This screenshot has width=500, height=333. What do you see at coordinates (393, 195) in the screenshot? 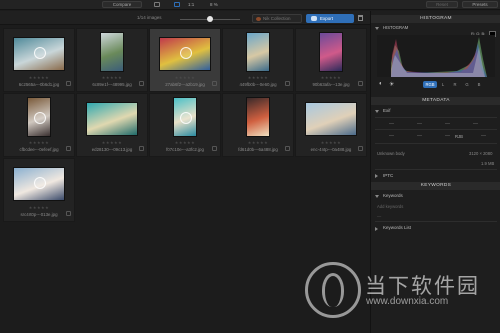
I see `keywords-label: Keywords` at bounding box center [393, 195].